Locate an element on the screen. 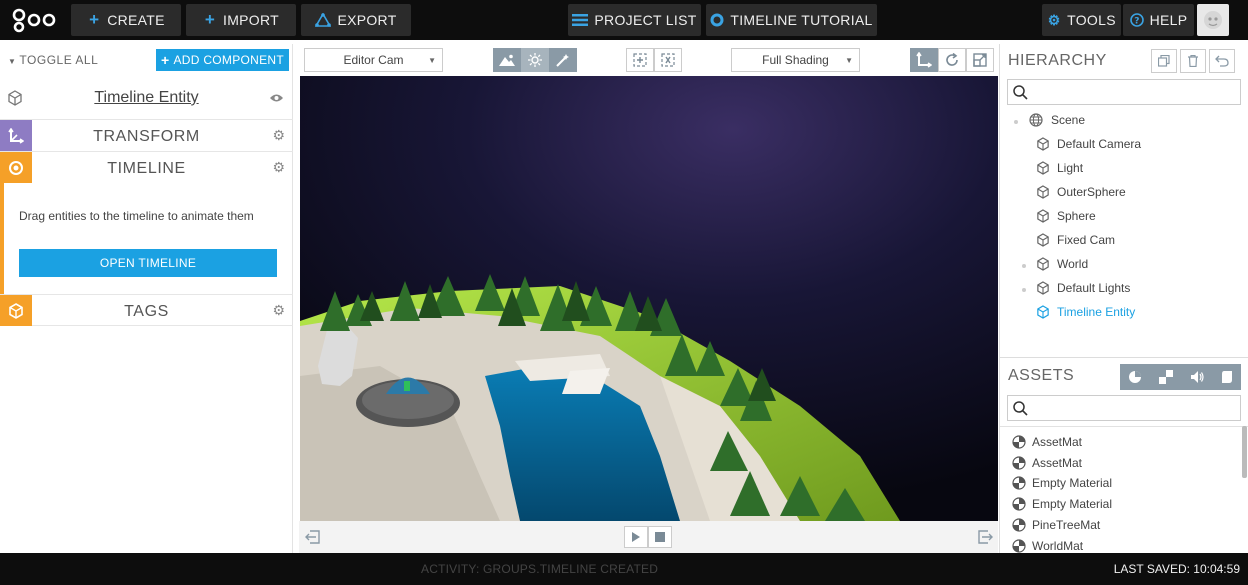  scale-tool-button is located at coordinates (980, 60).